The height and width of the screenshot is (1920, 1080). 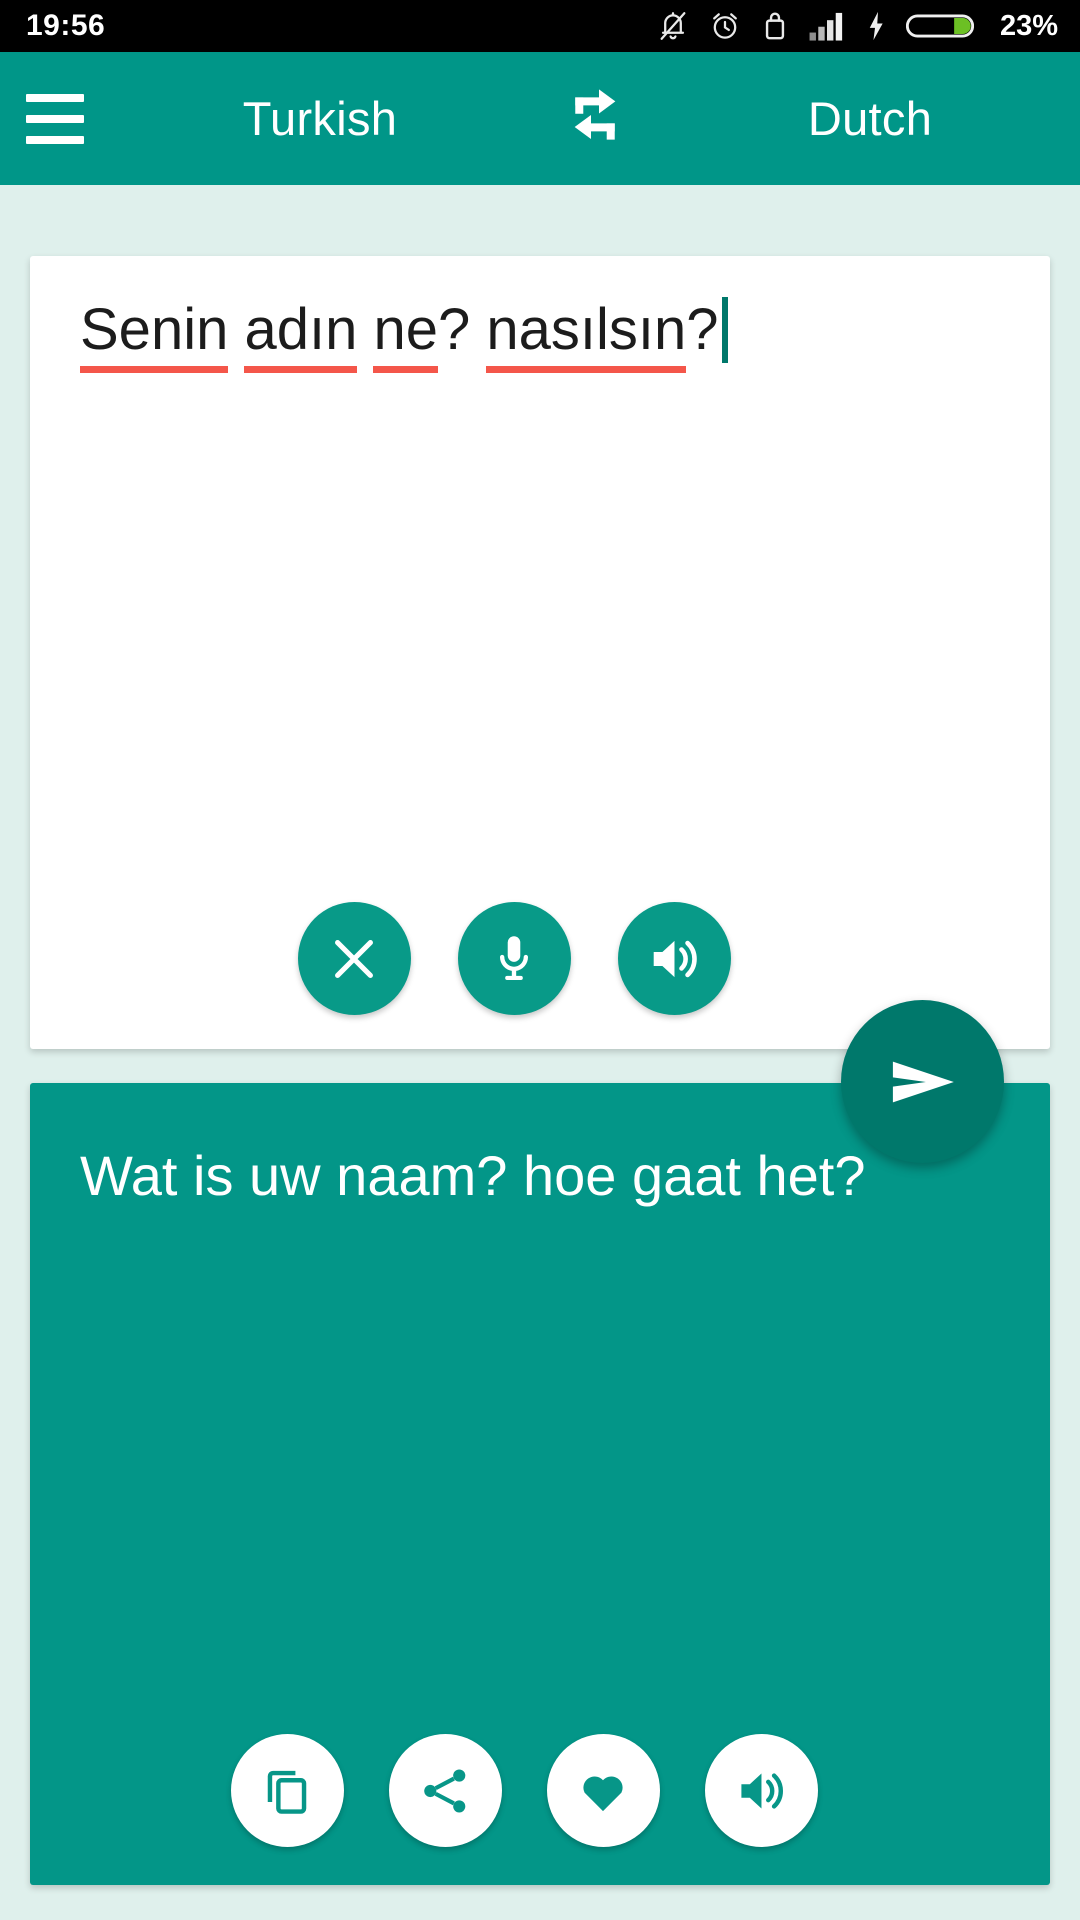 What do you see at coordinates (870, 118) in the screenshot?
I see `target-language-selector: Dutch` at bounding box center [870, 118].